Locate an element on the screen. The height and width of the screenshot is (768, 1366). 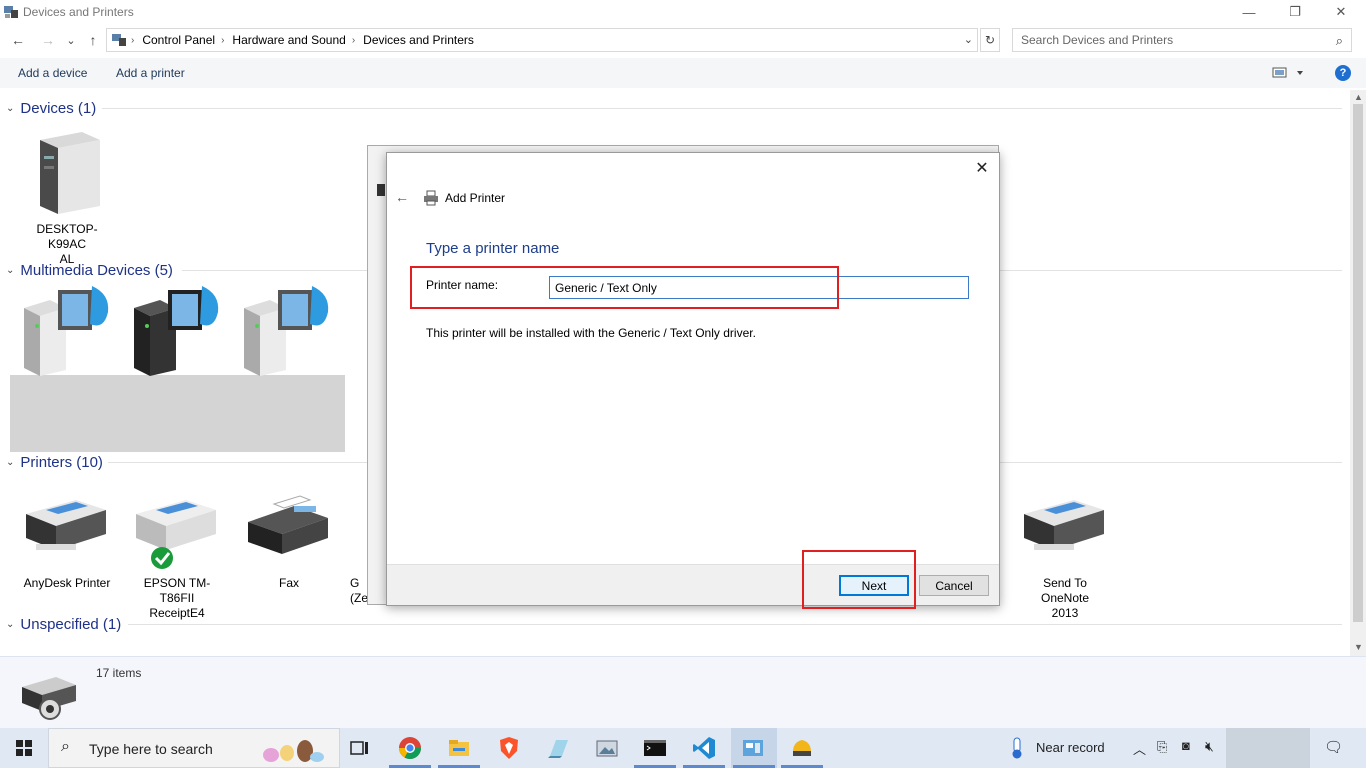
up-button: ↑ is located at coordinates (93, 40).